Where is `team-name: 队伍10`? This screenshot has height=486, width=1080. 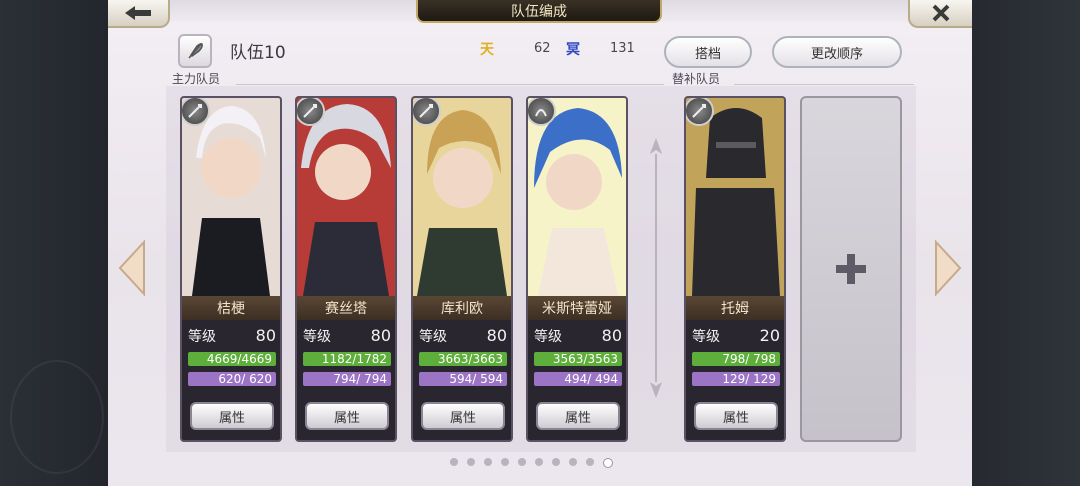
team-name: 队伍10 is located at coordinates (258, 53).